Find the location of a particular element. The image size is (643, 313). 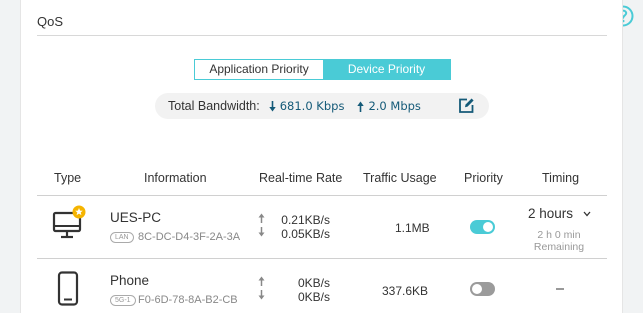

section-title: QoS is located at coordinates (50, 21).